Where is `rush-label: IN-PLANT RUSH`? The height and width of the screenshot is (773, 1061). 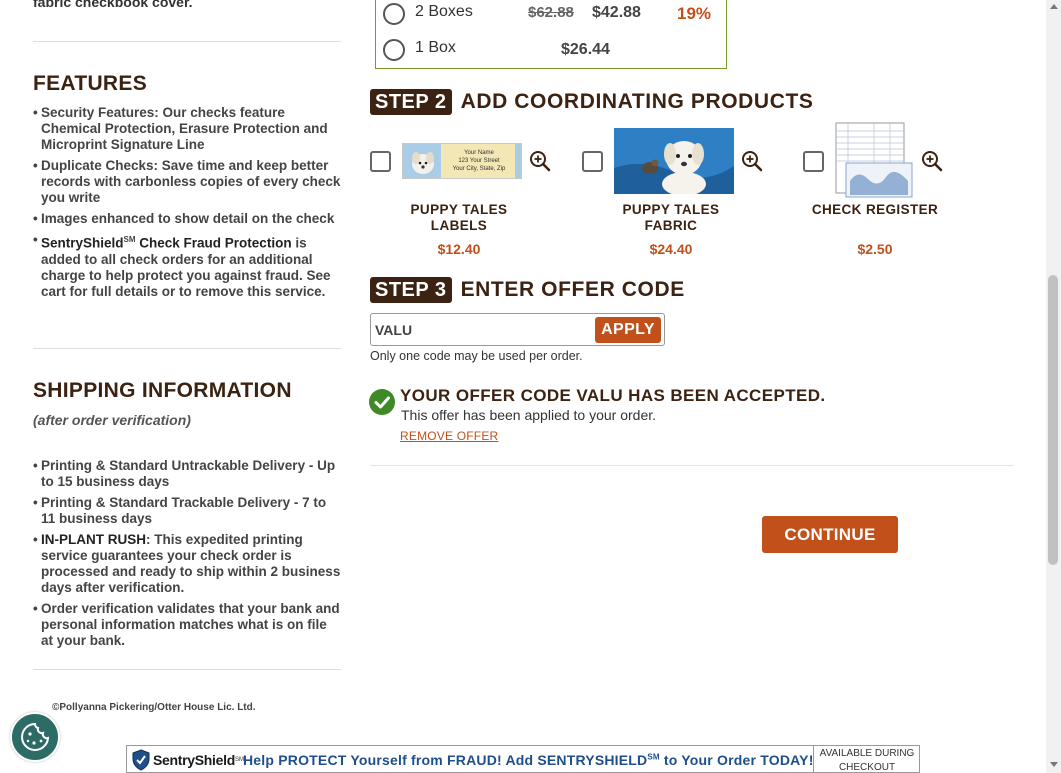 rush-label: IN-PLANT RUSH is located at coordinates (93, 539).